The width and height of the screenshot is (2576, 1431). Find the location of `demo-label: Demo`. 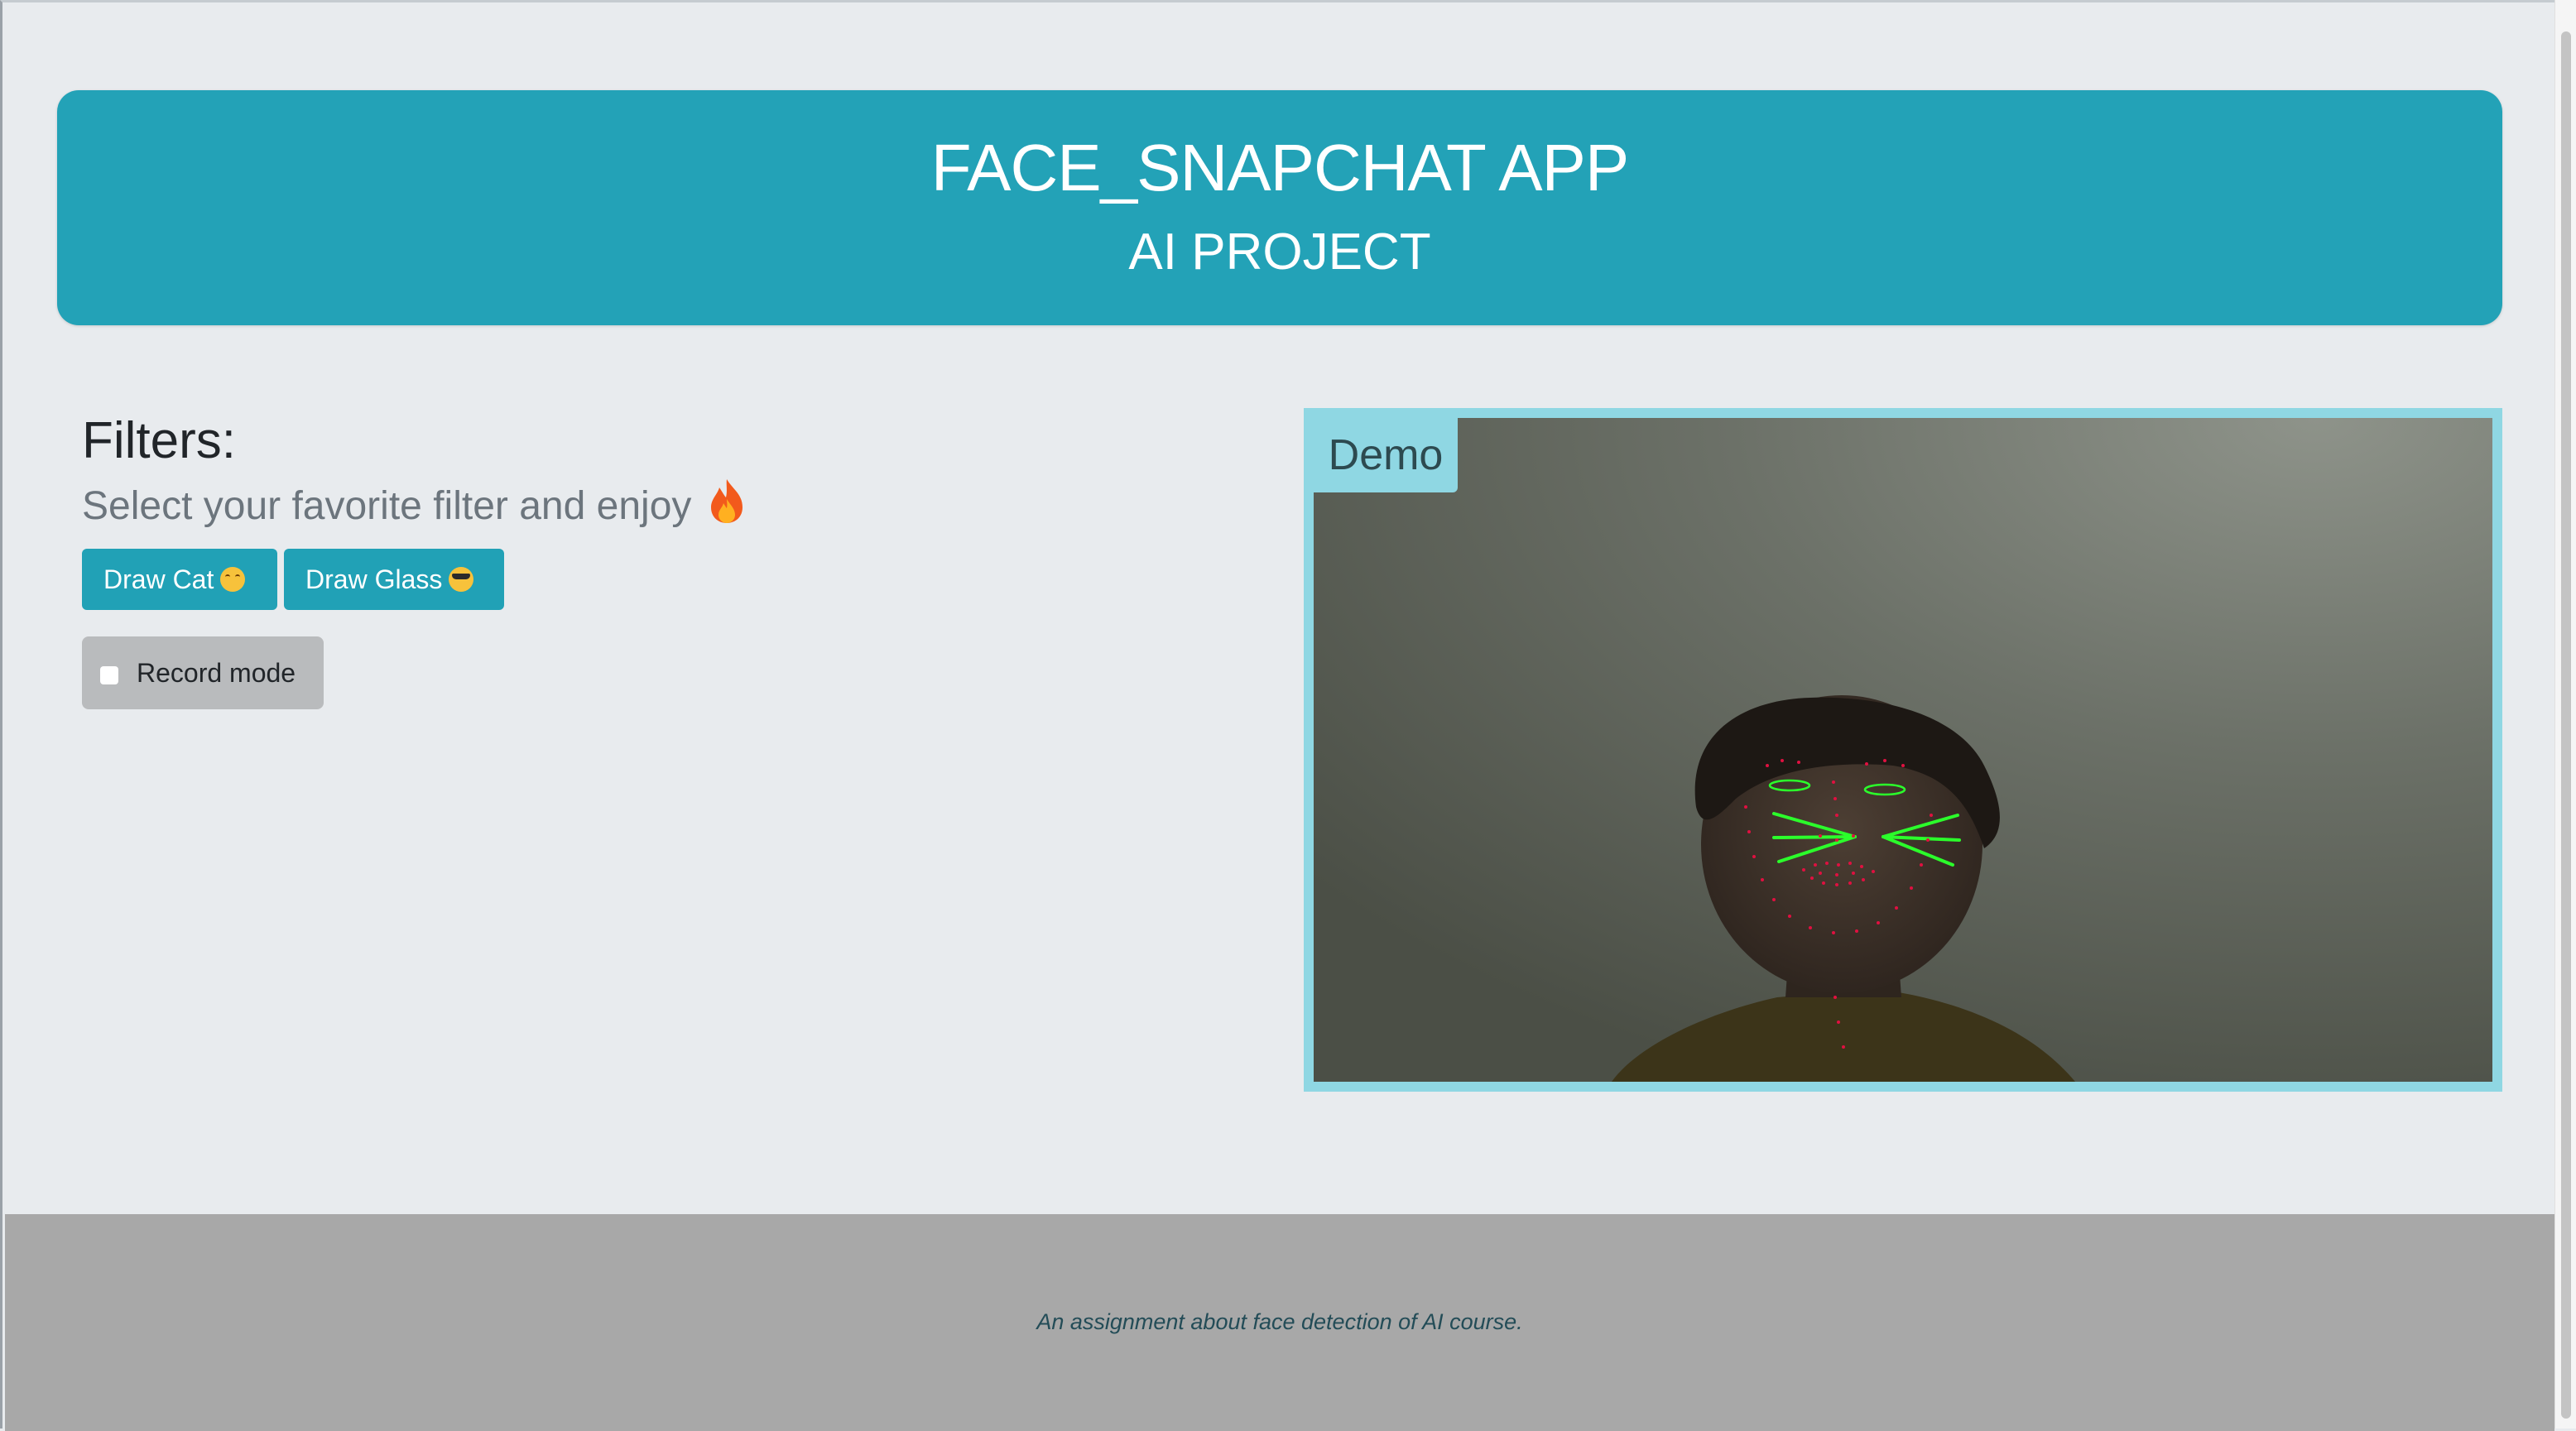

demo-label: Demo is located at coordinates (1386, 455).